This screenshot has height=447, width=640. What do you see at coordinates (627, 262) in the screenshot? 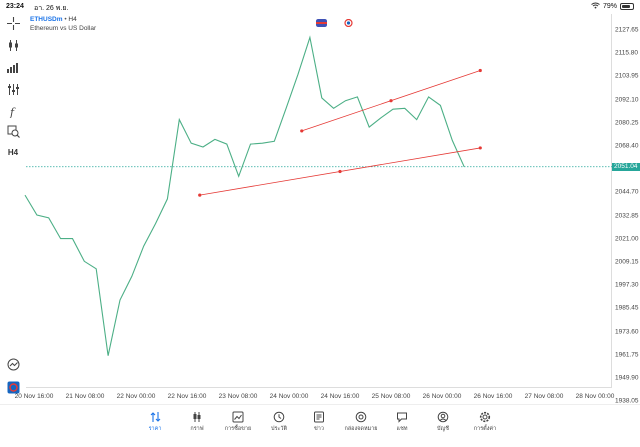
I see `price-tick-label: 2009.15` at bounding box center [627, 262].